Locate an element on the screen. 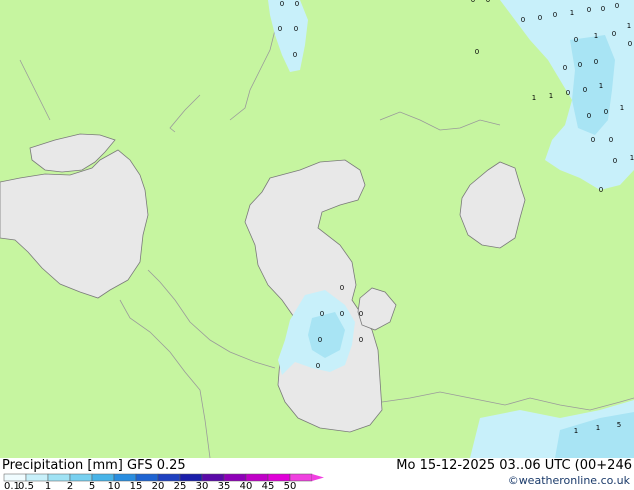  legend-value: 25 is located at coordinates (180, 485).